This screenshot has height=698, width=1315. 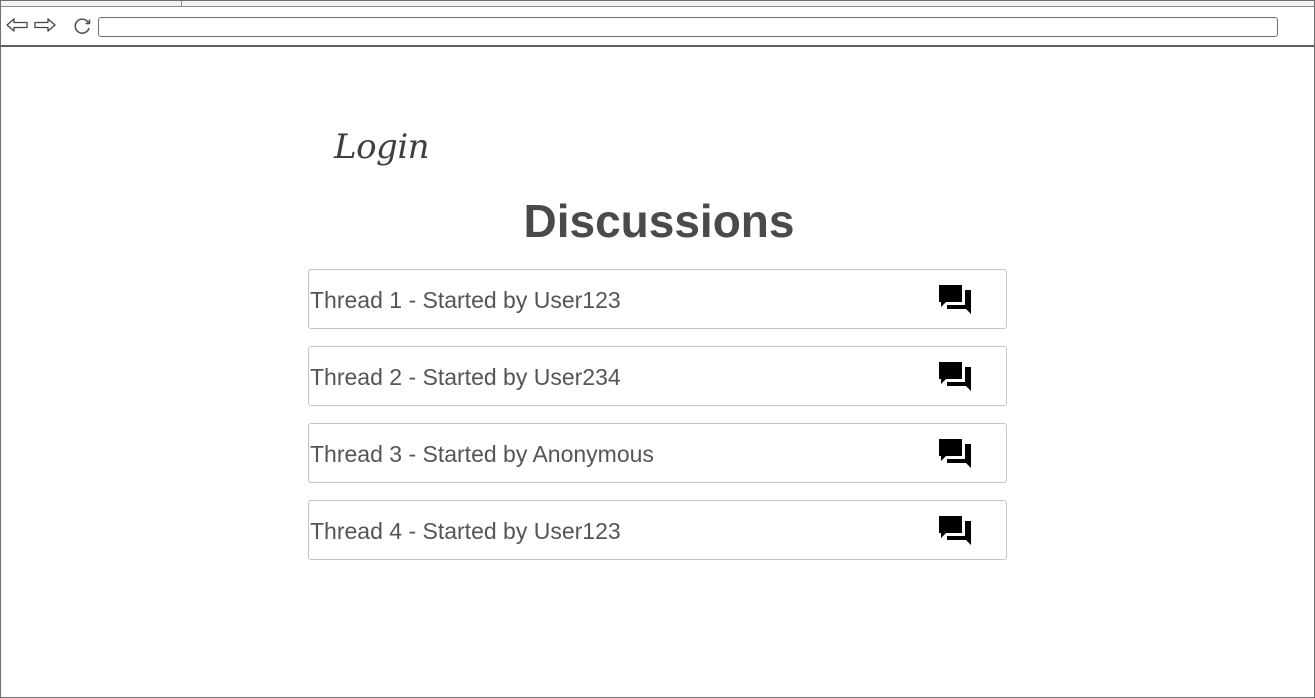 What do you see at coordinates (465, 531) in the screenshot?
I see `thread-title: Thread 4 - Started by User123` at bounding box center [465, 531].